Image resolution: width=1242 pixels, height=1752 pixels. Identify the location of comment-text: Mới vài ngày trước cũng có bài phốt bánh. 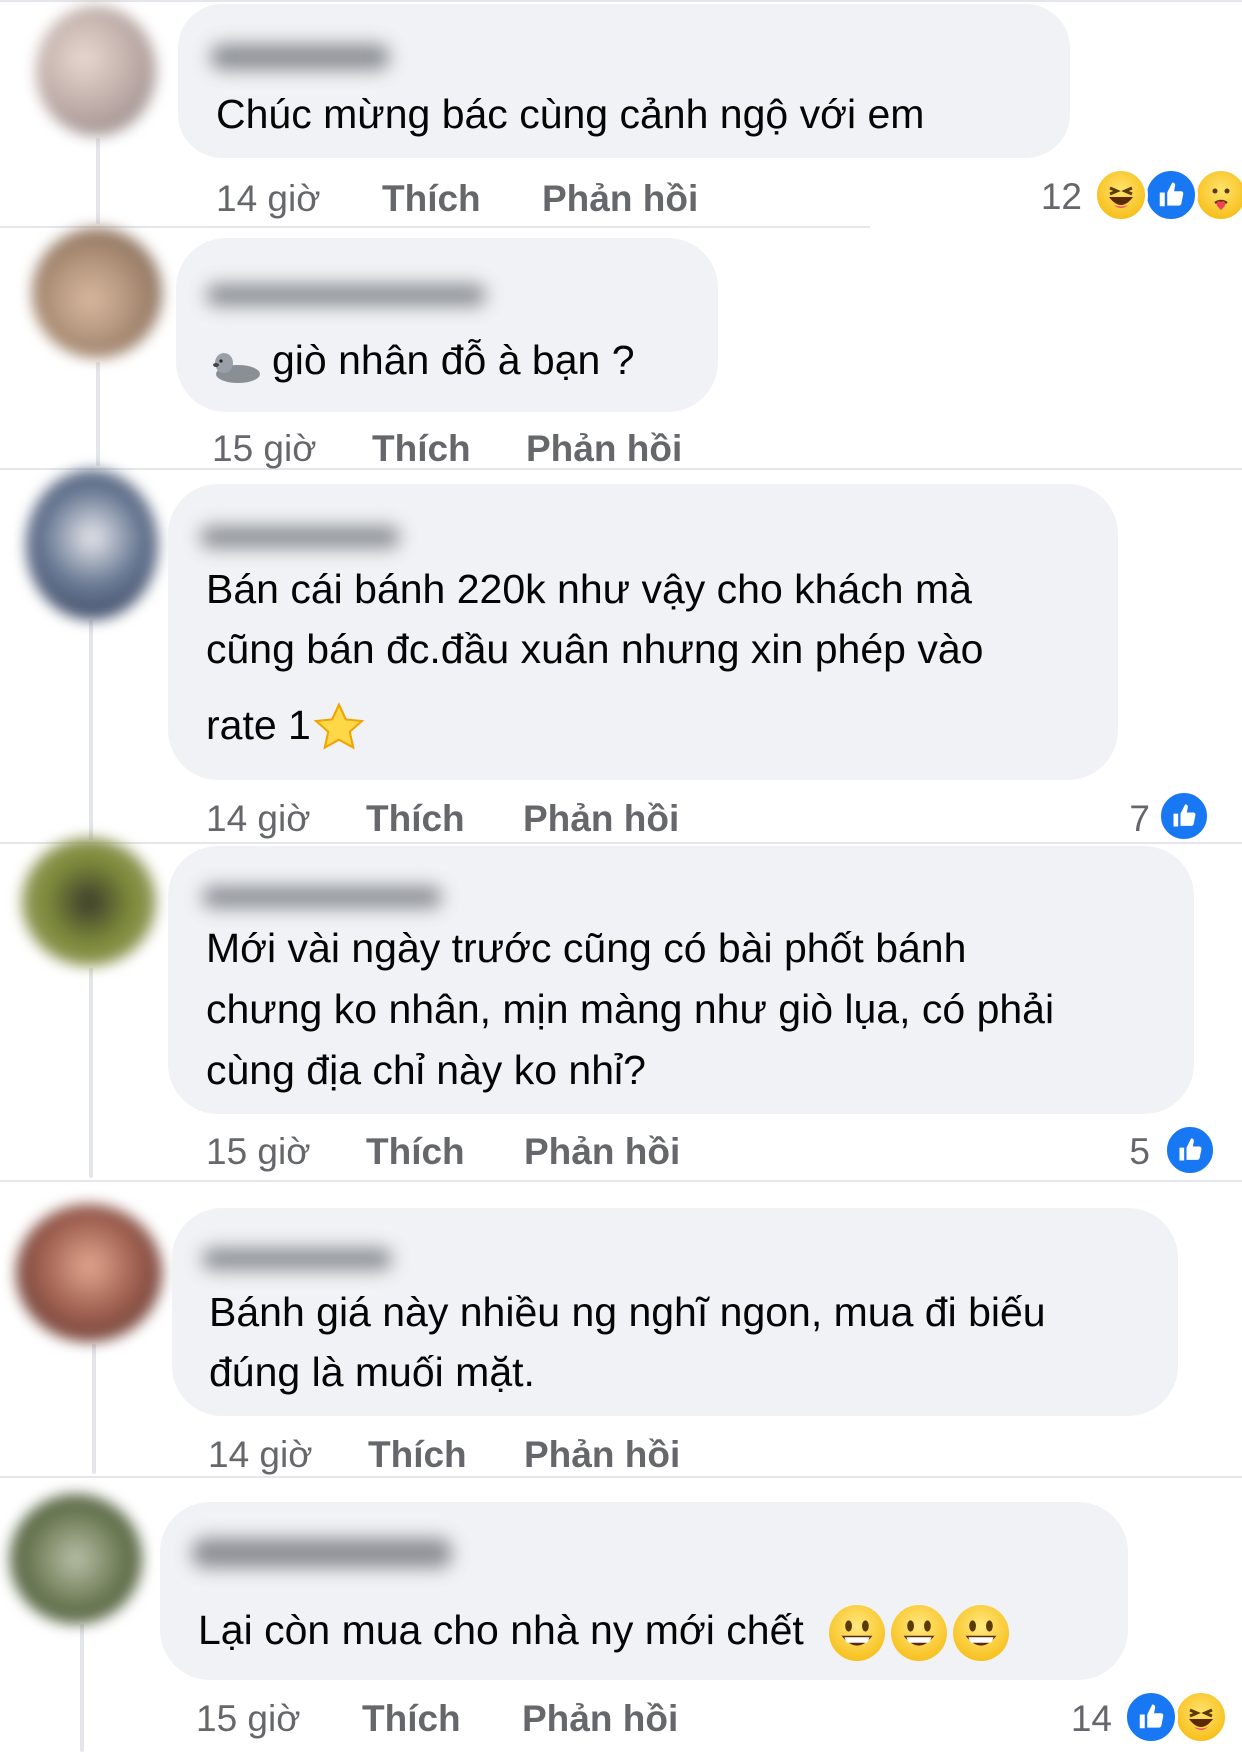
(586, 948).